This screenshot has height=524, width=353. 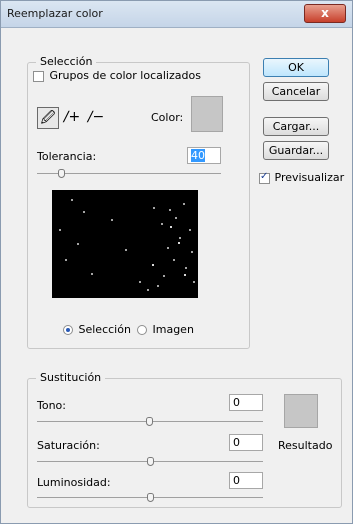 I want to click on cancel-button: Cancelar, so click(x=296, y=91).